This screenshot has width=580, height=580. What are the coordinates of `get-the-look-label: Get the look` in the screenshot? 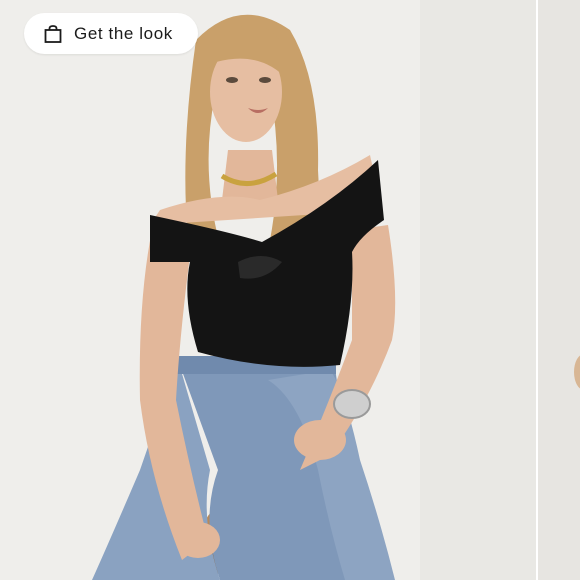 It's located at (123, 33).